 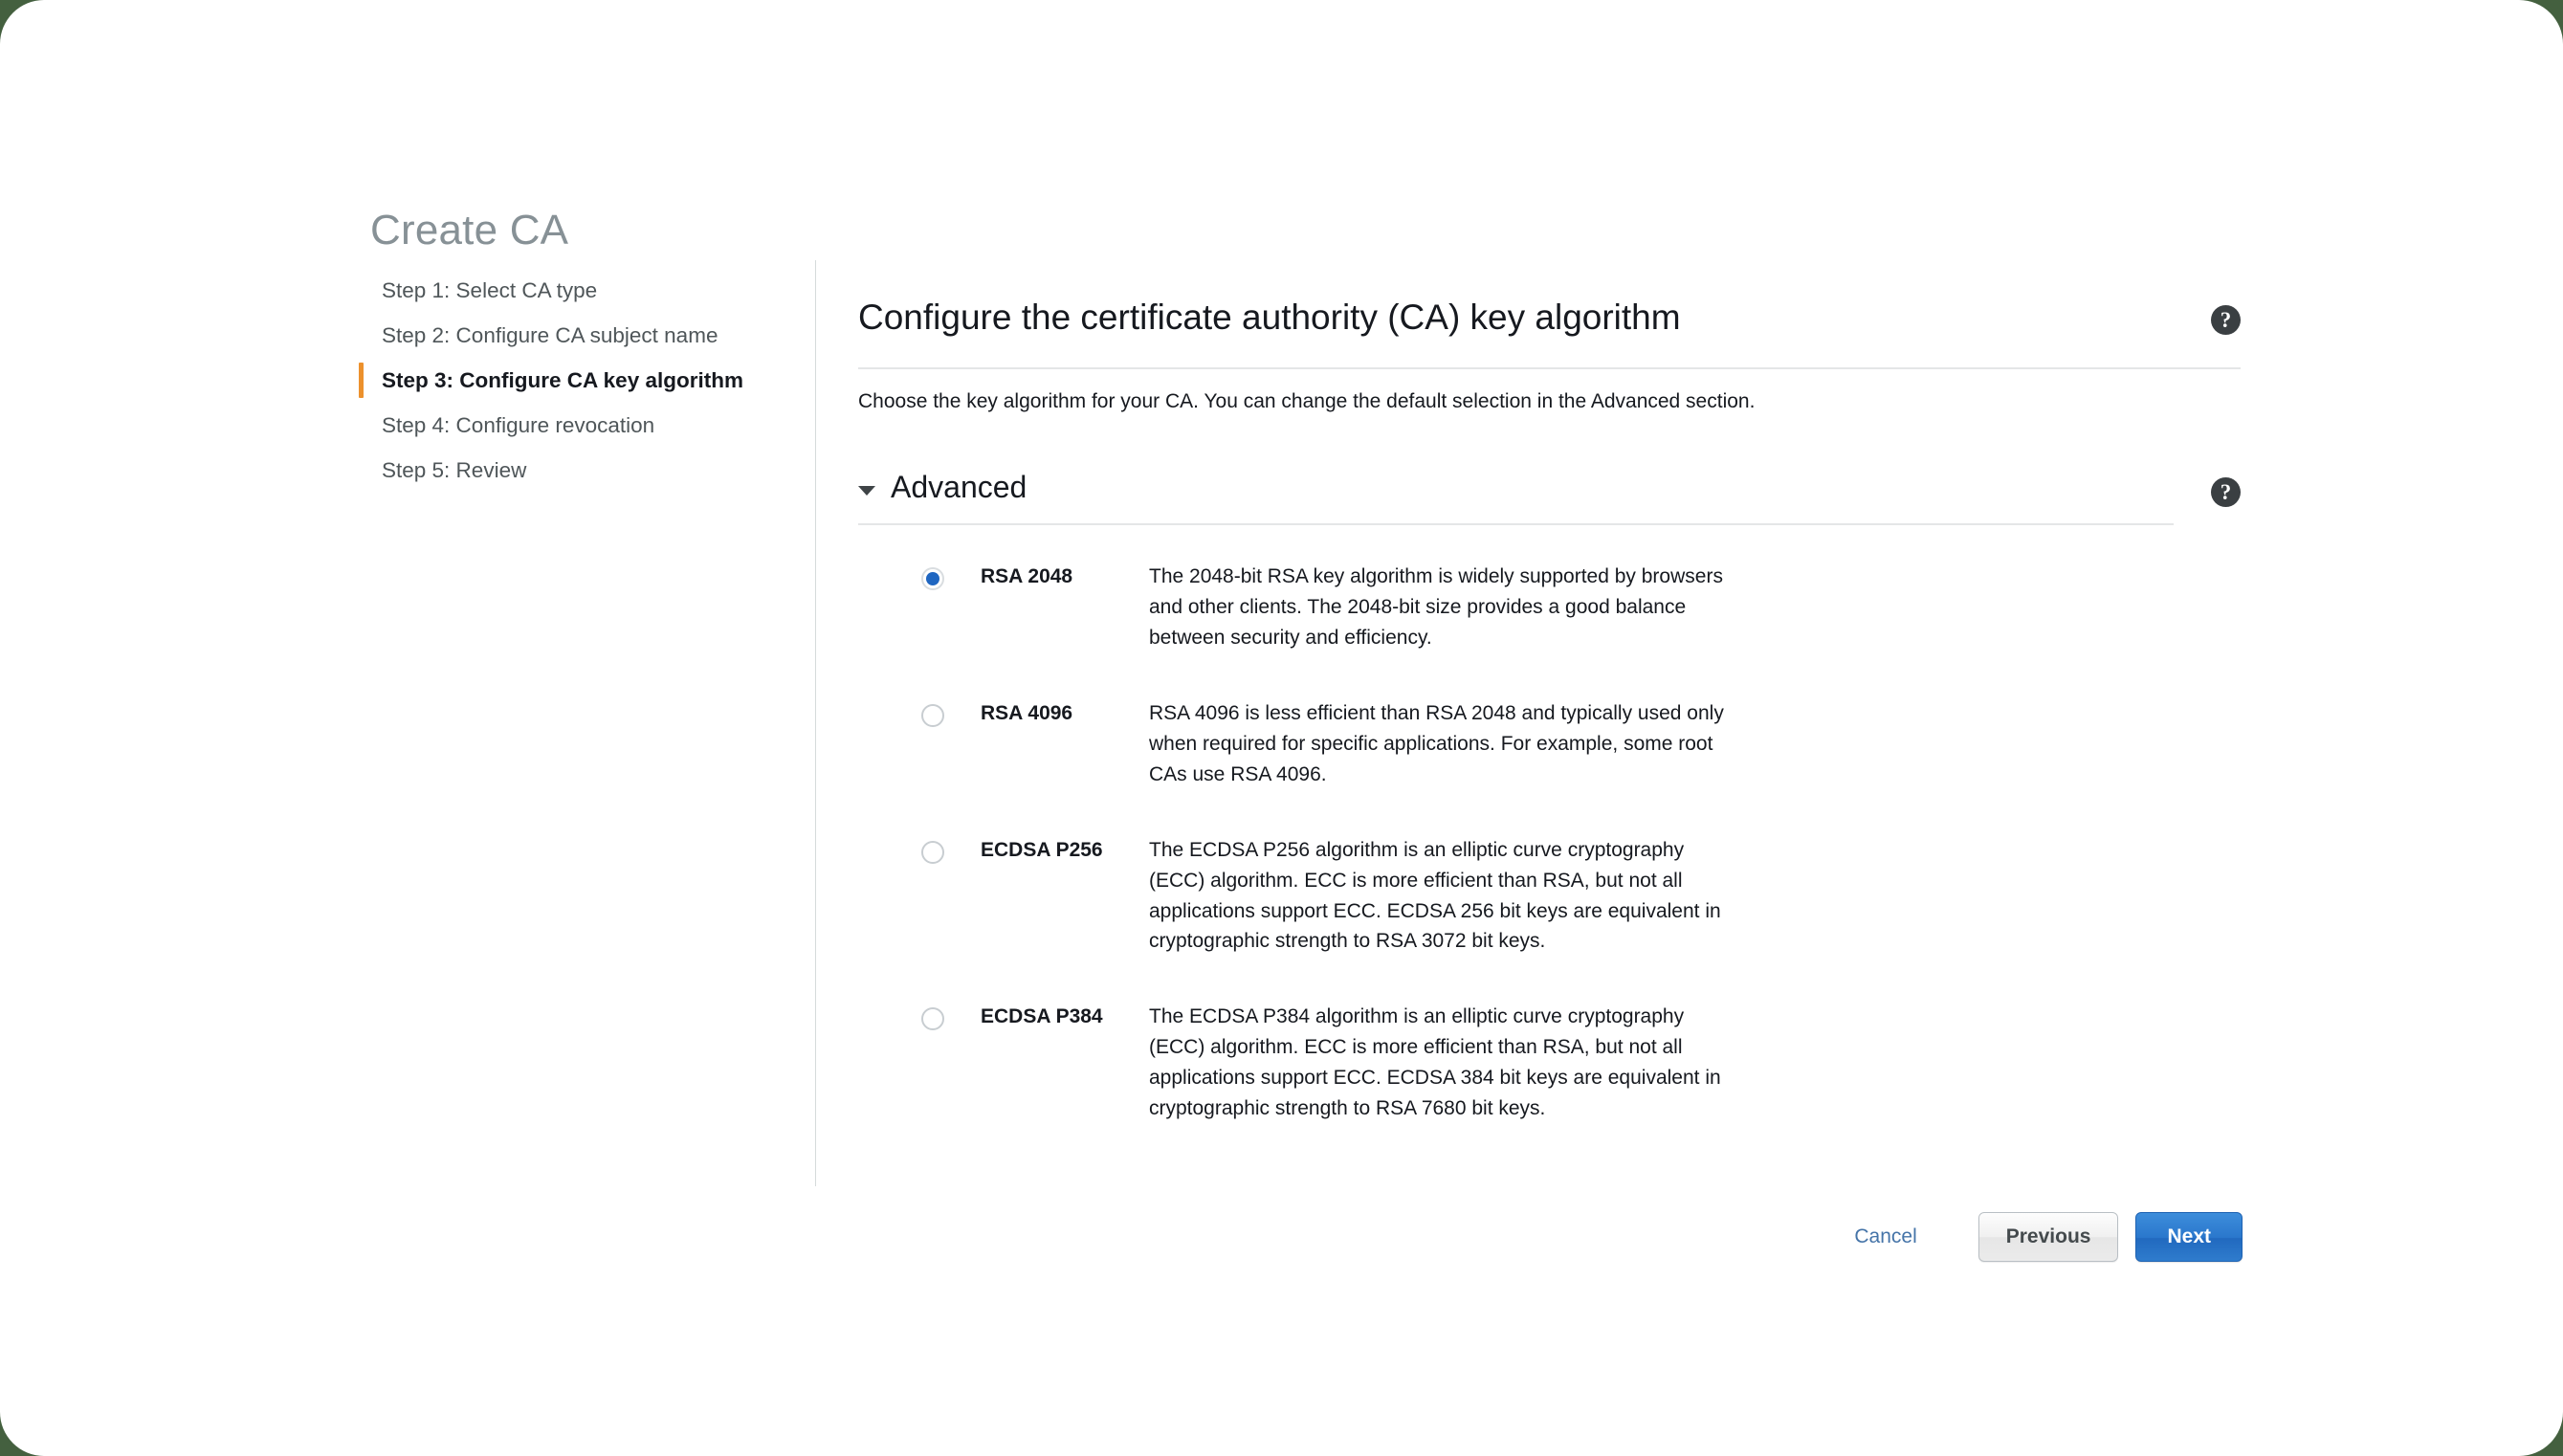 What do you see at coordinates (1027, 576) in the screenshot?
I see `radio-option-label: RSA 2048` at bounding box center [1027, 576].